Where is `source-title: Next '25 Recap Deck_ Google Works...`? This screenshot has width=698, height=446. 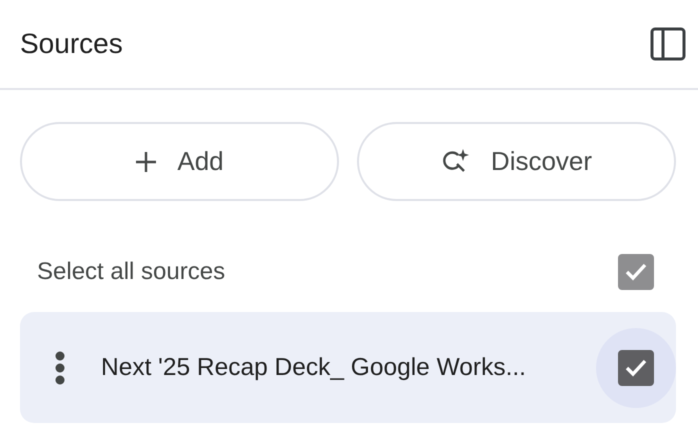 source-title: Next '25 Recap Deck_ Google Works... is located at coordinates (314, 368).